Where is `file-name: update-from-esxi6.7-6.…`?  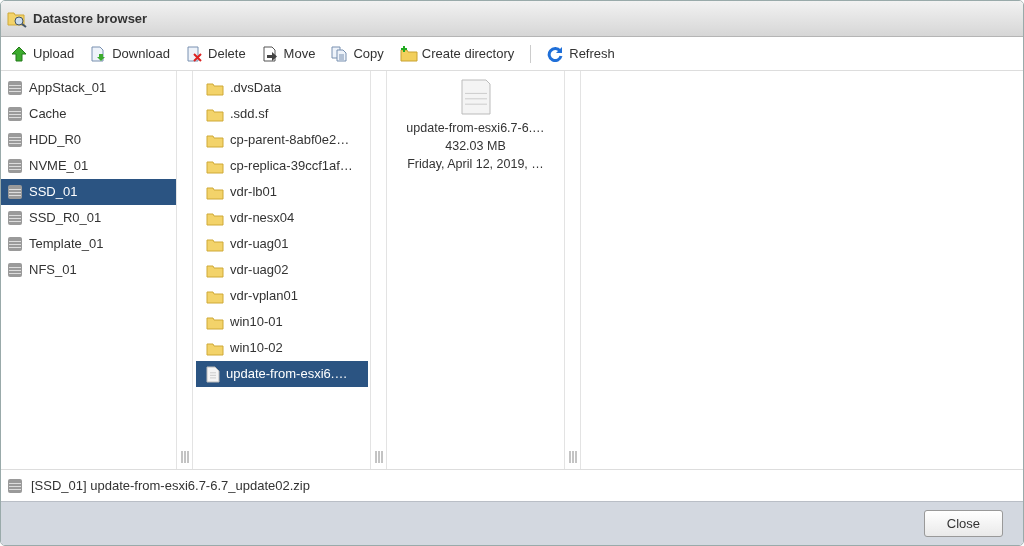 file-name: update-from-esxi6.7-6.… is located at coordinates (475, 128).